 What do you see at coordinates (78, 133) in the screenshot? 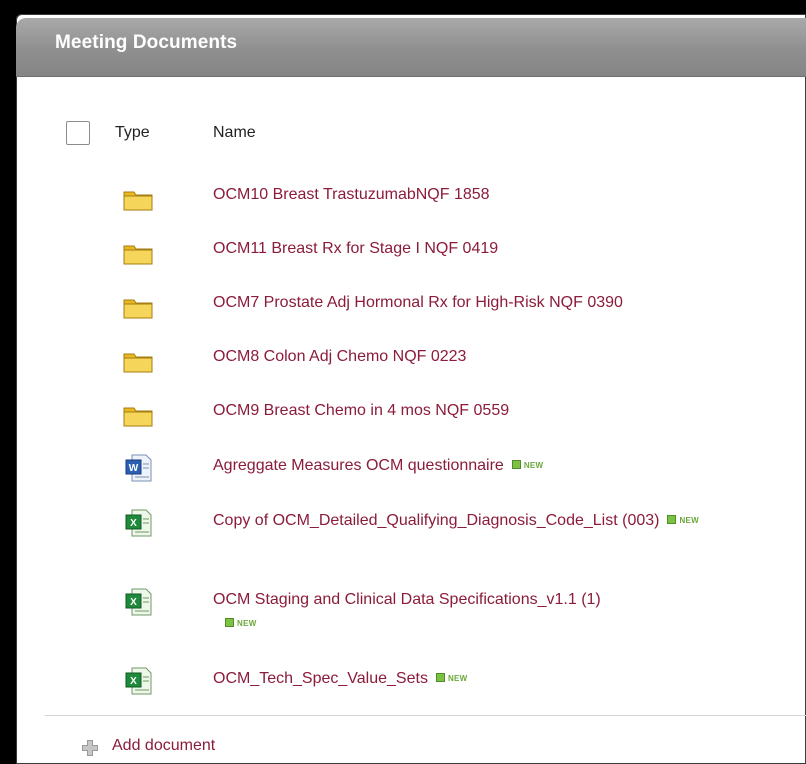
I see `select-all-checkbox` at bounding box center [78, 133].